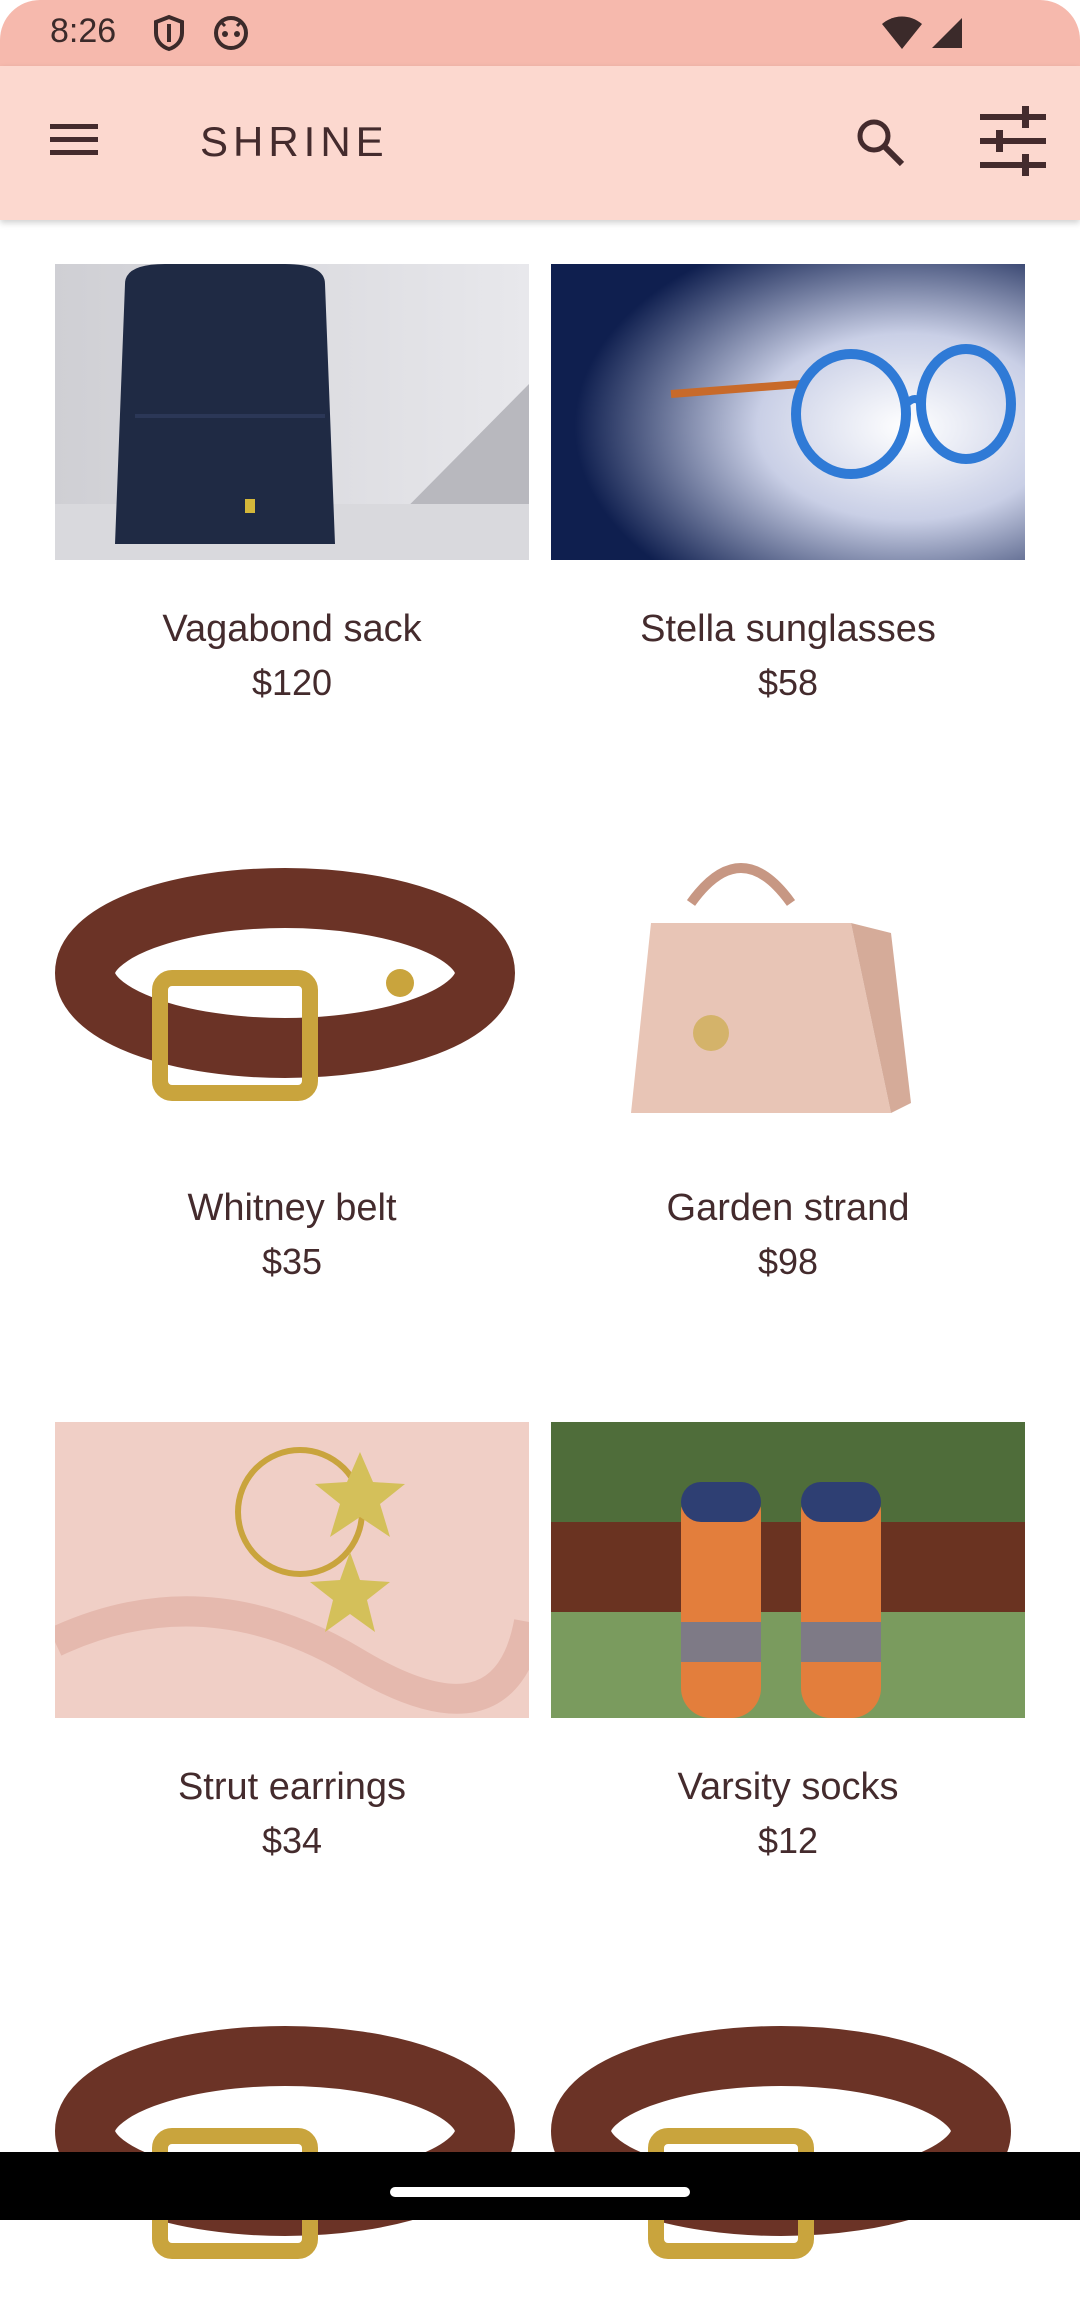 The width and height of the screenshot is (1080, 2297). Describe the element at coordinates (292, 1570) in the screenshot. I see `product-image-earrings` at that location.